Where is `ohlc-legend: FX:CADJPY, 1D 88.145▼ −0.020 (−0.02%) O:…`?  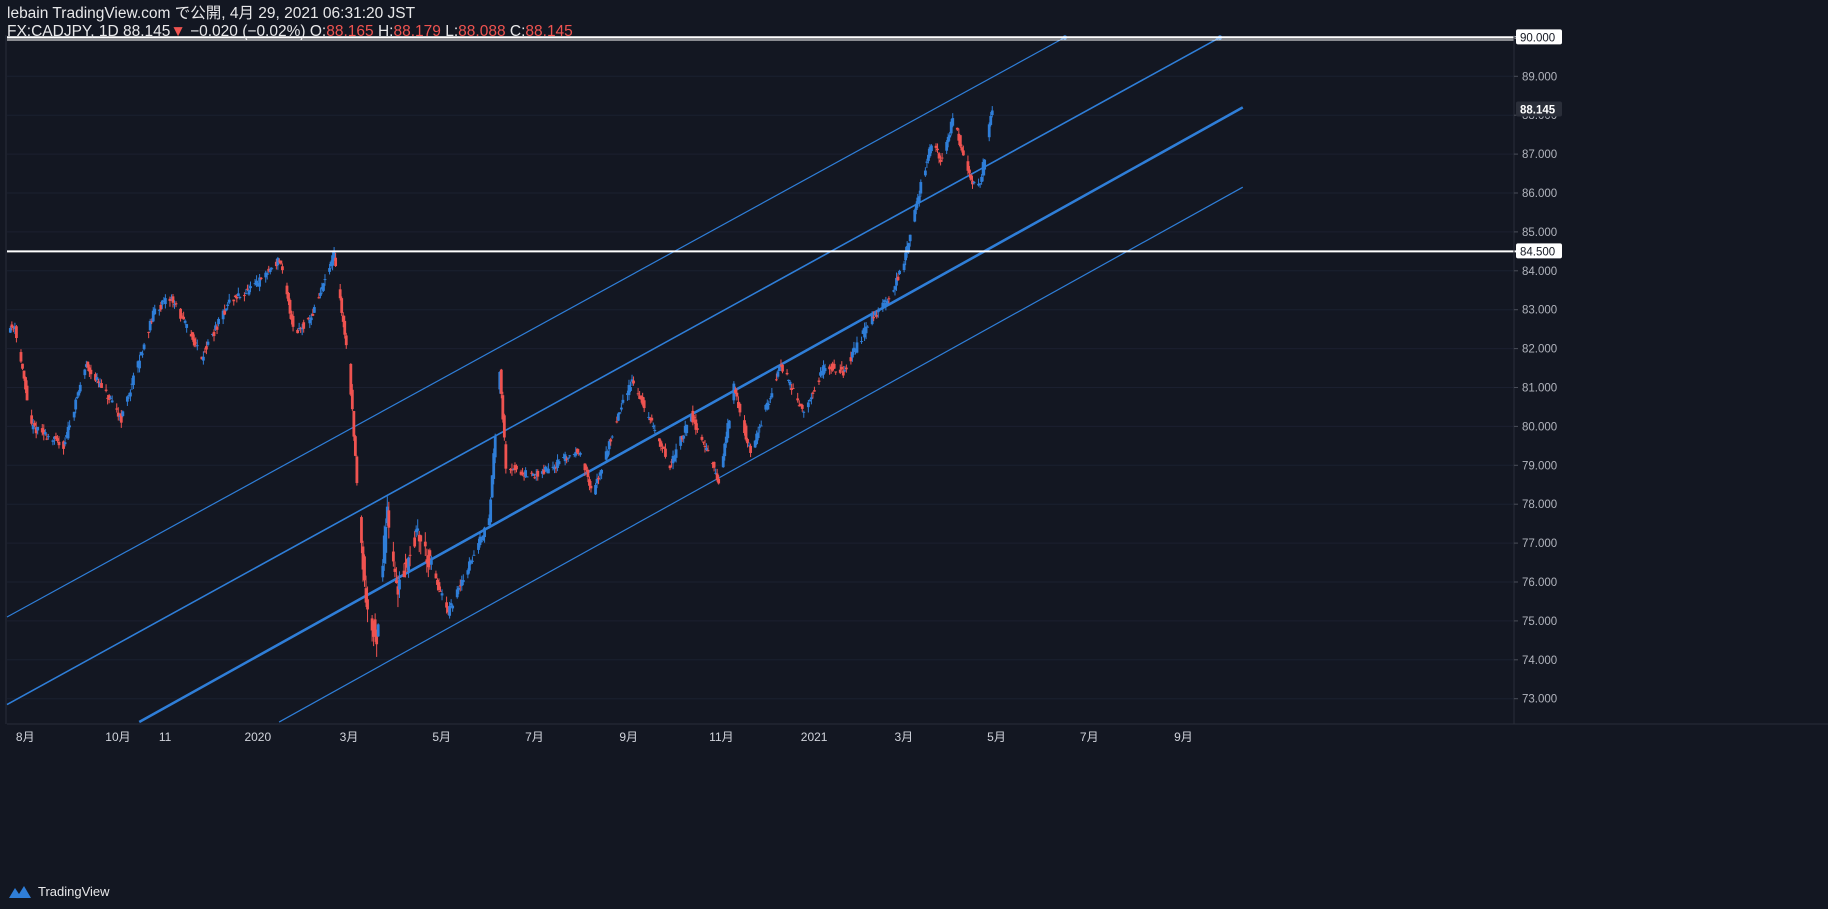 ohlc-legend: FX:CADJPY, 1D 88.145▼ −0.020 (−0.02%) O:… is located at coordinates (290, 32).